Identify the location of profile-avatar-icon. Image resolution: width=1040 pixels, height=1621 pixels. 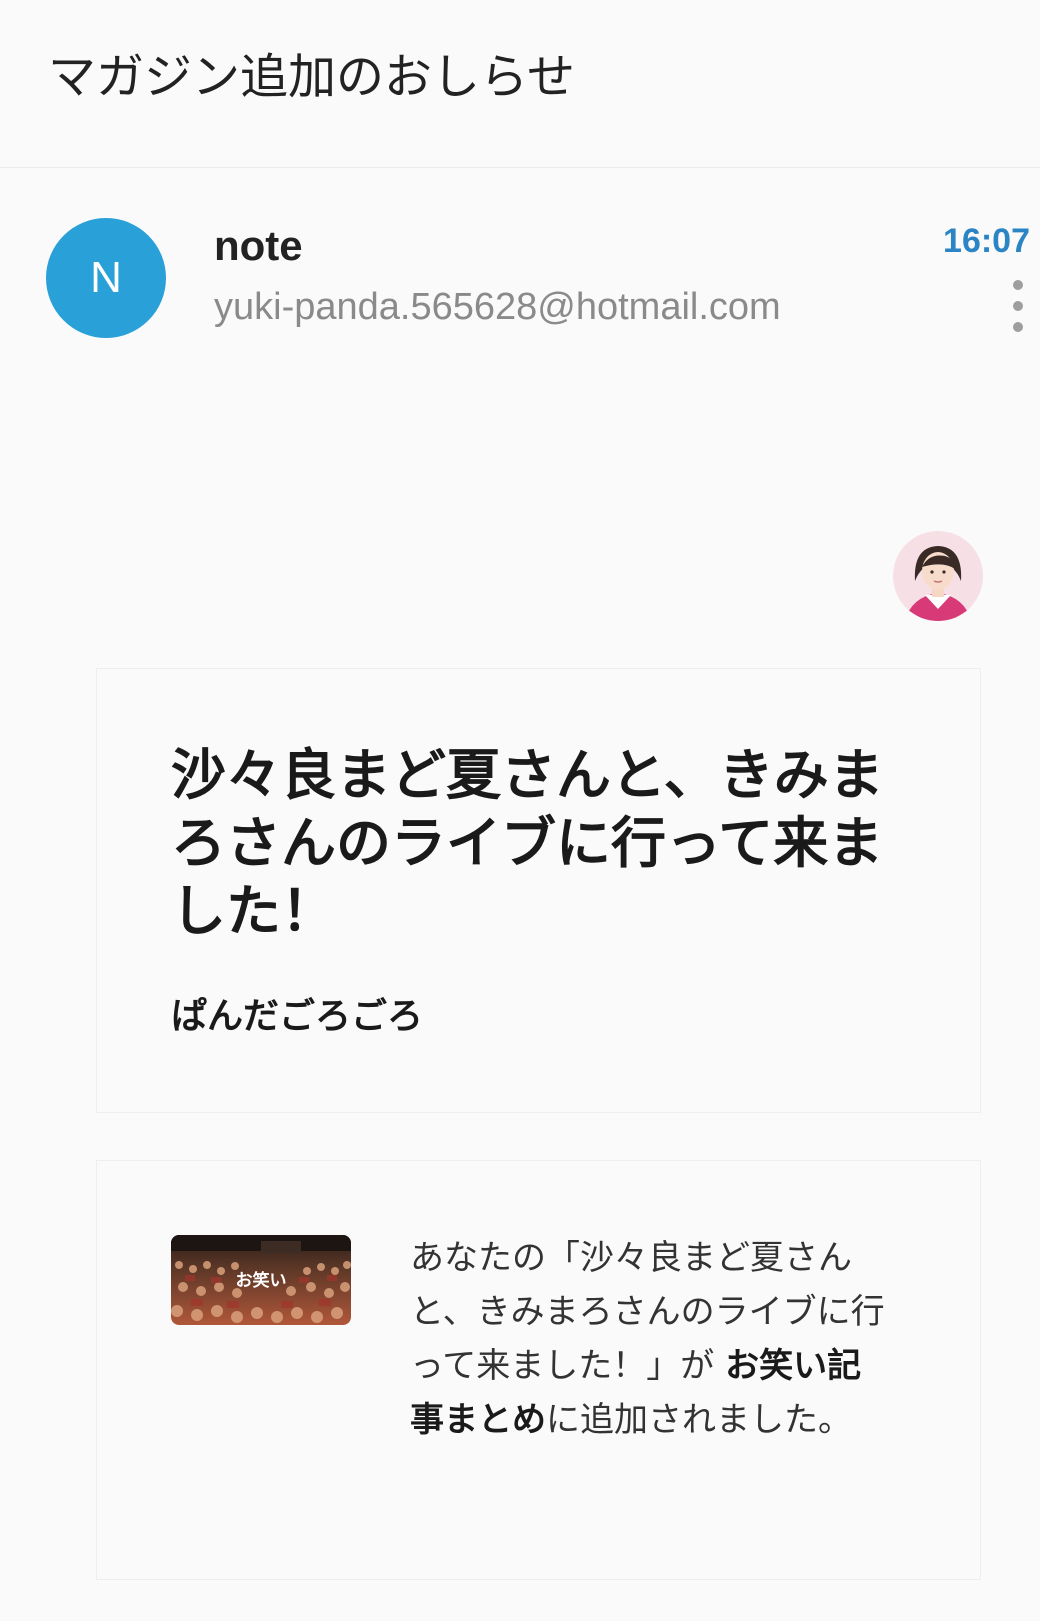
(938, 576).